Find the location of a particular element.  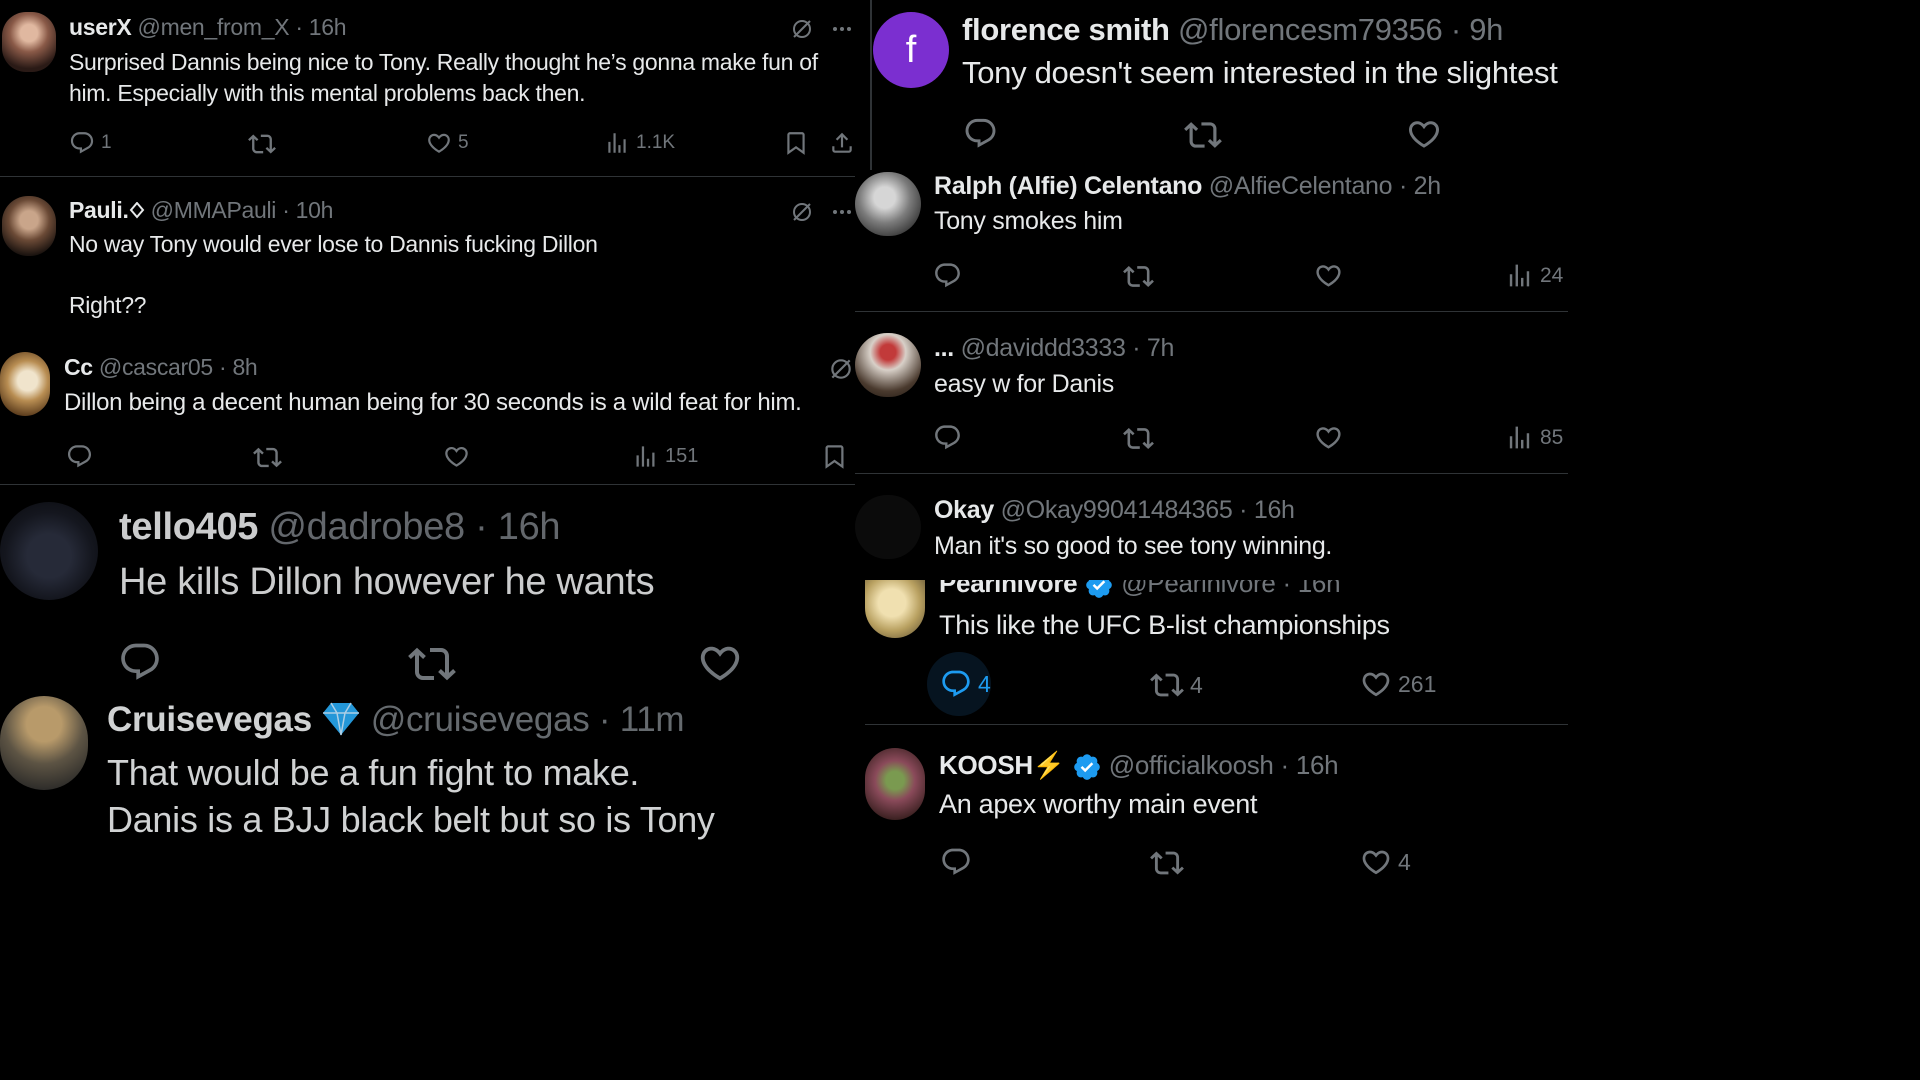

user-name: tello405 is located at coordinates (188, 527).